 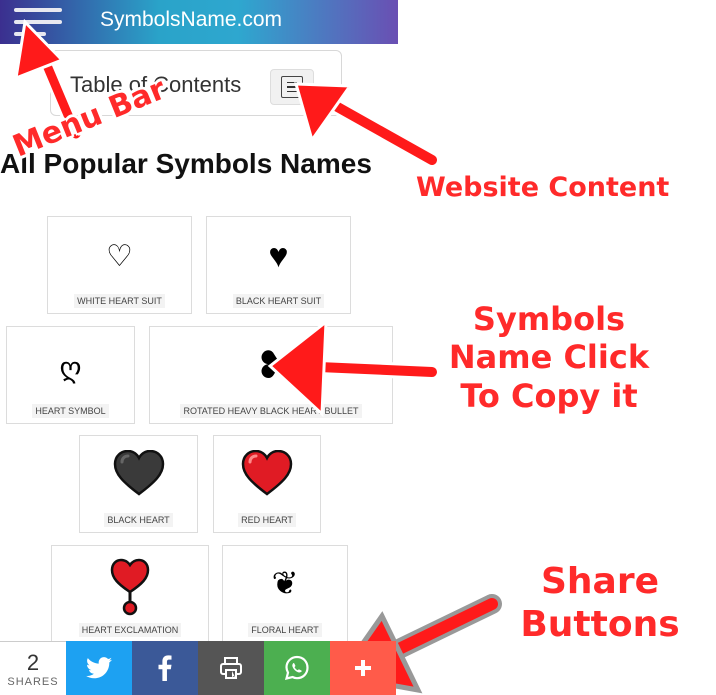 I want to click on share-count-label: SHARES, so click(x=33, y=682).